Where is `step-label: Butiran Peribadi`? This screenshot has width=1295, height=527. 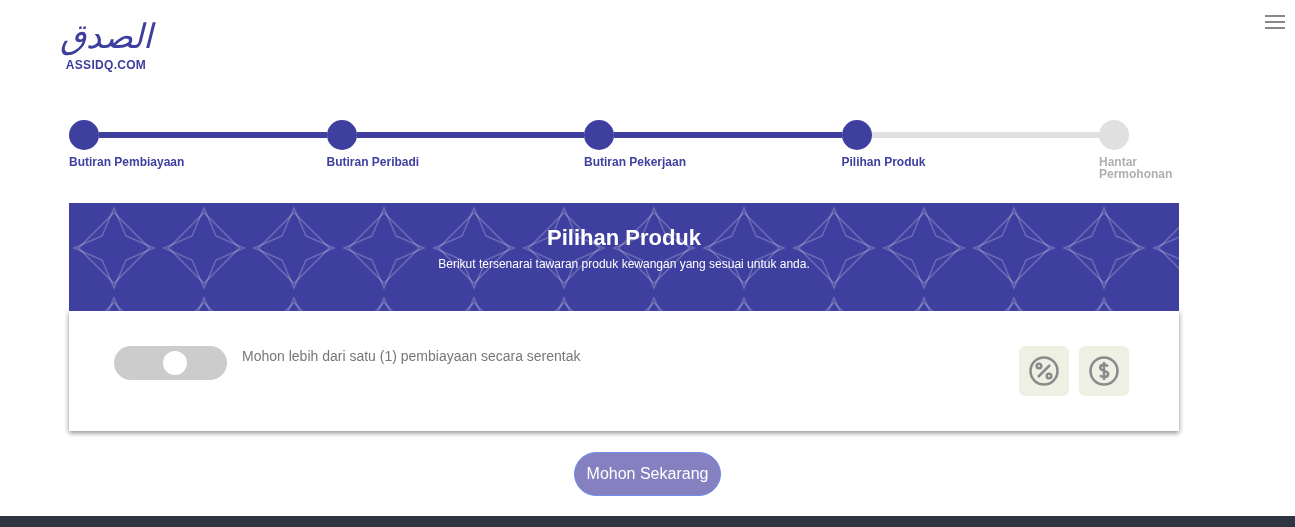 step-label: Butiran Peribadi is located at coordinates (373, 162).